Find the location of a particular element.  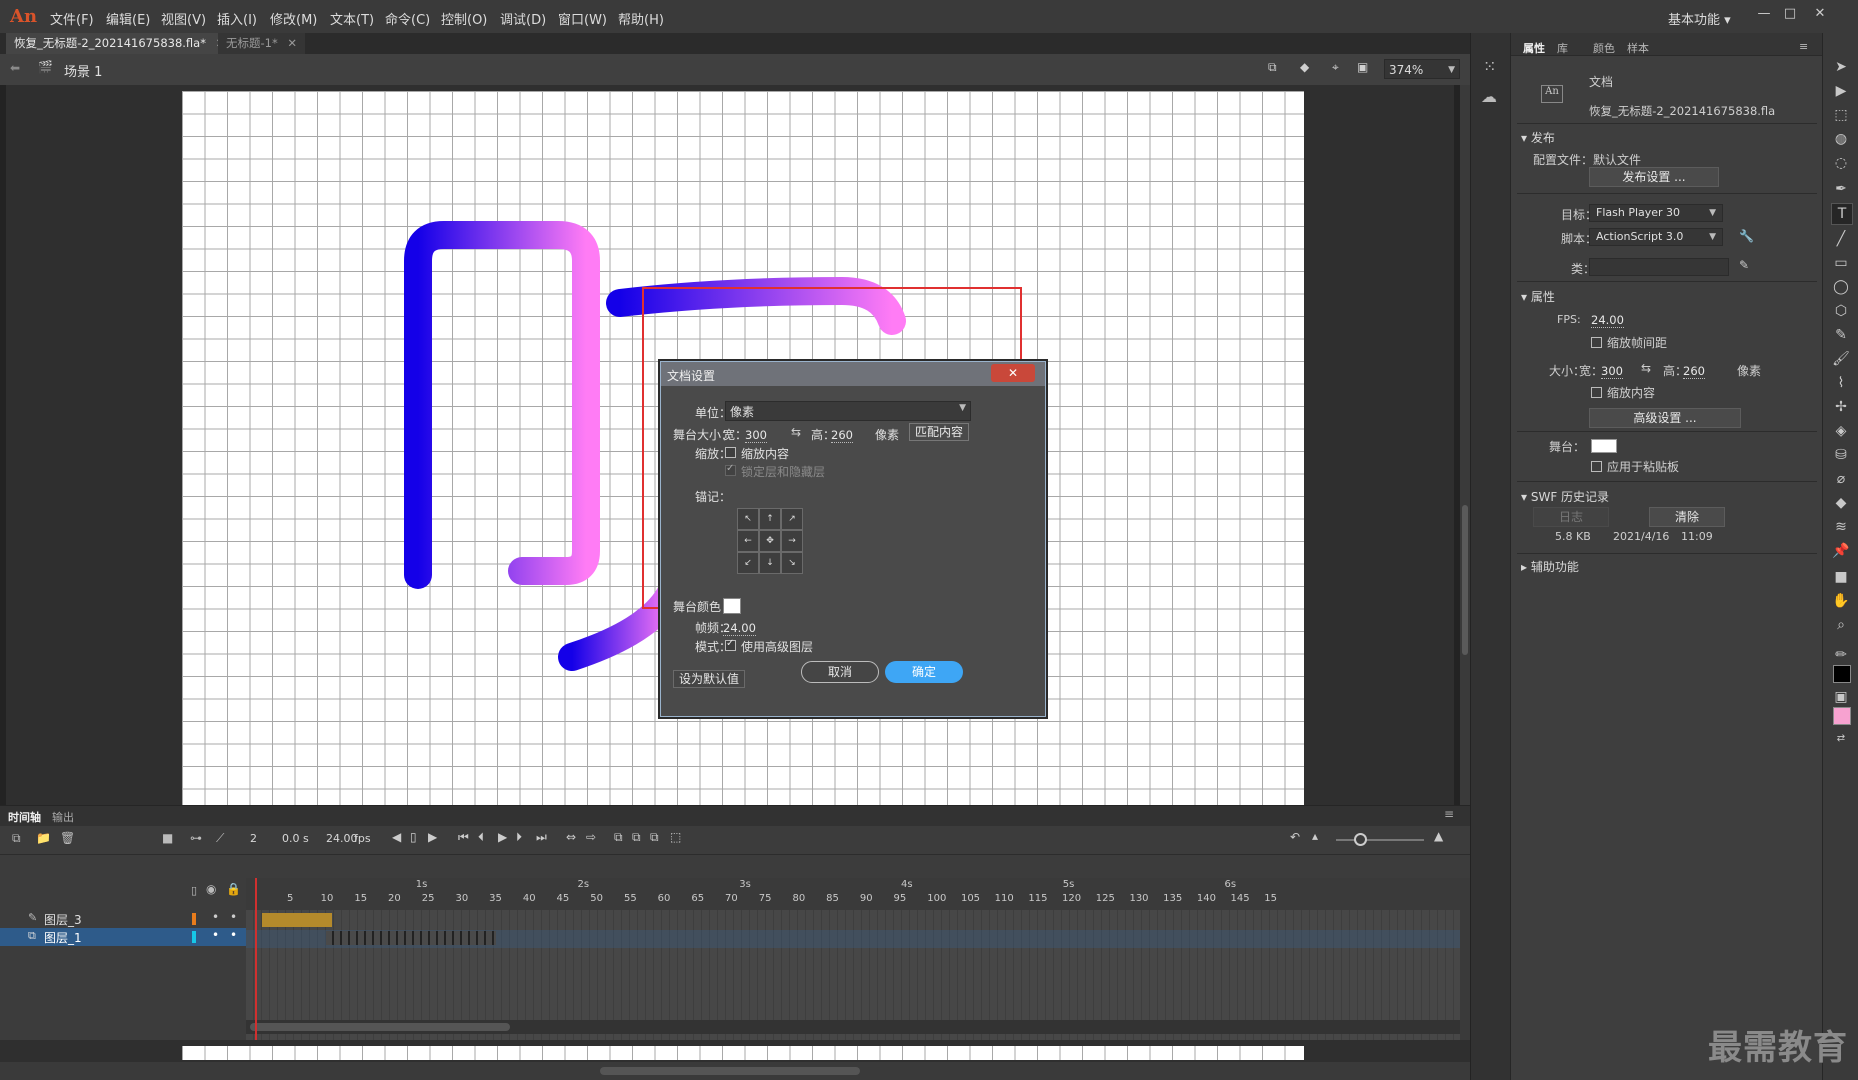

sync-icon: ⇨ is located at coordinates (591, 837).